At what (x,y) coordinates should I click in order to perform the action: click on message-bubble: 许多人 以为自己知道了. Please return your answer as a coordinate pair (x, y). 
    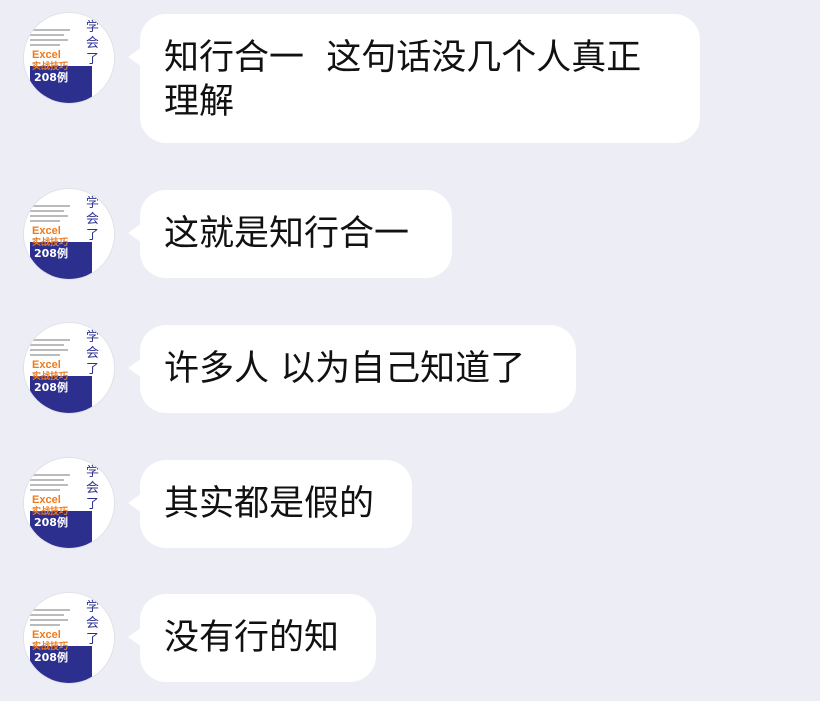
    Looking at the image, I should click on (352, 369).